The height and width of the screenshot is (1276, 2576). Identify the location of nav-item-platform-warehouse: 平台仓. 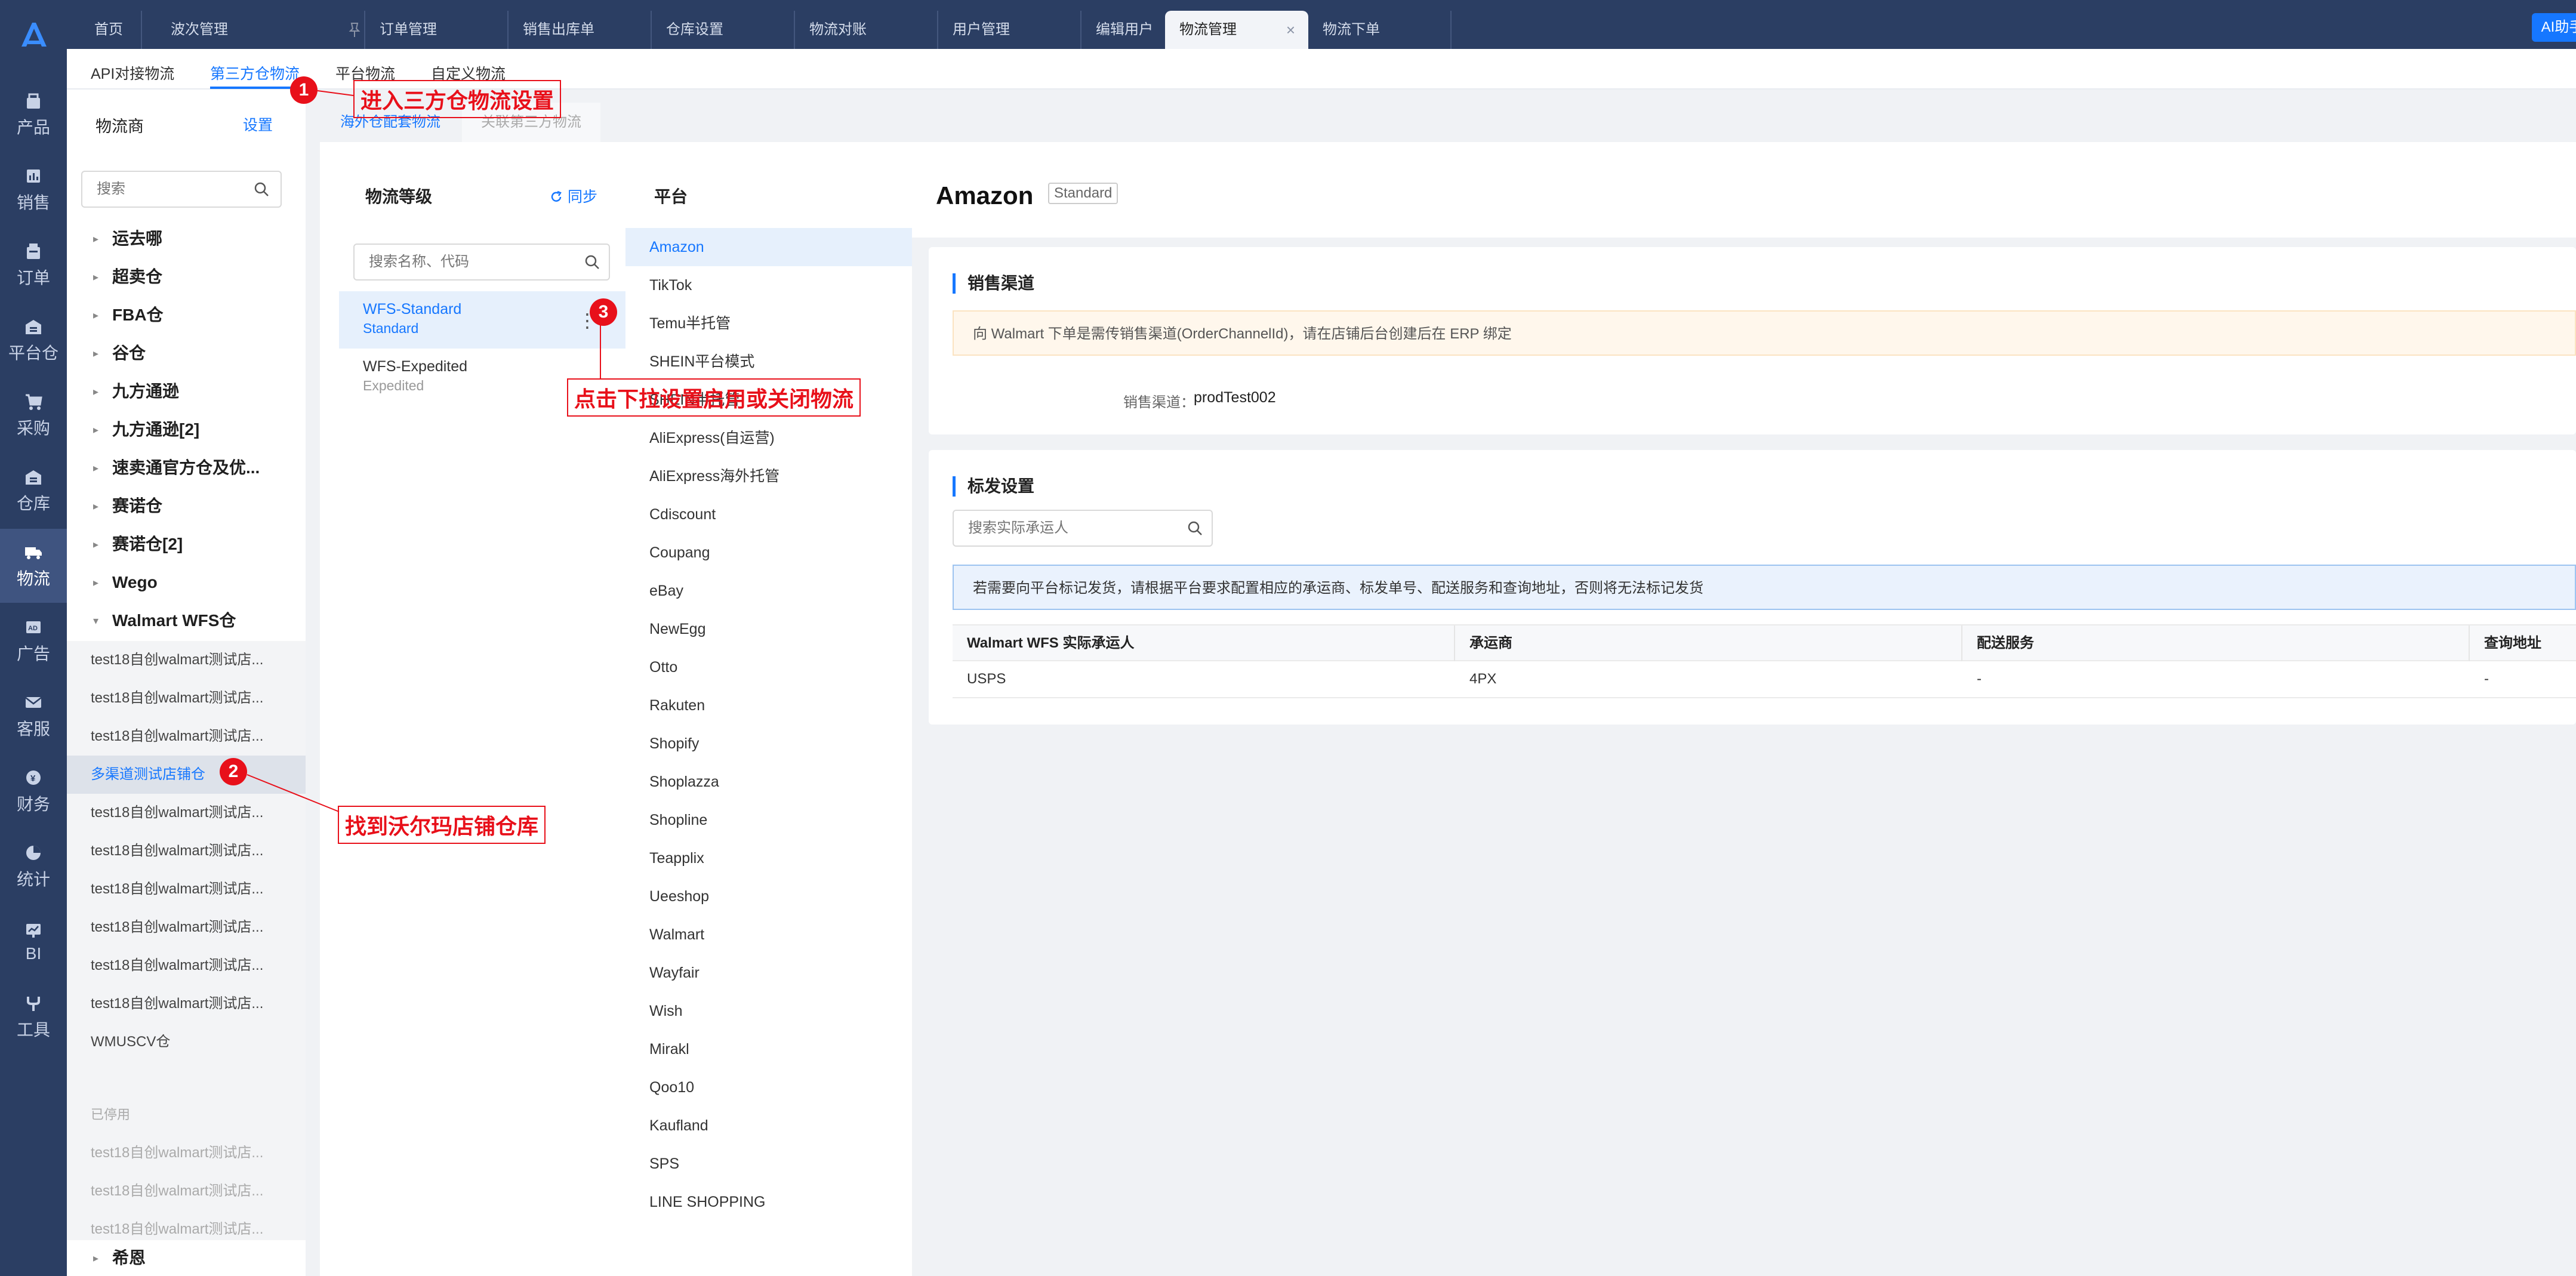
(33, 340).